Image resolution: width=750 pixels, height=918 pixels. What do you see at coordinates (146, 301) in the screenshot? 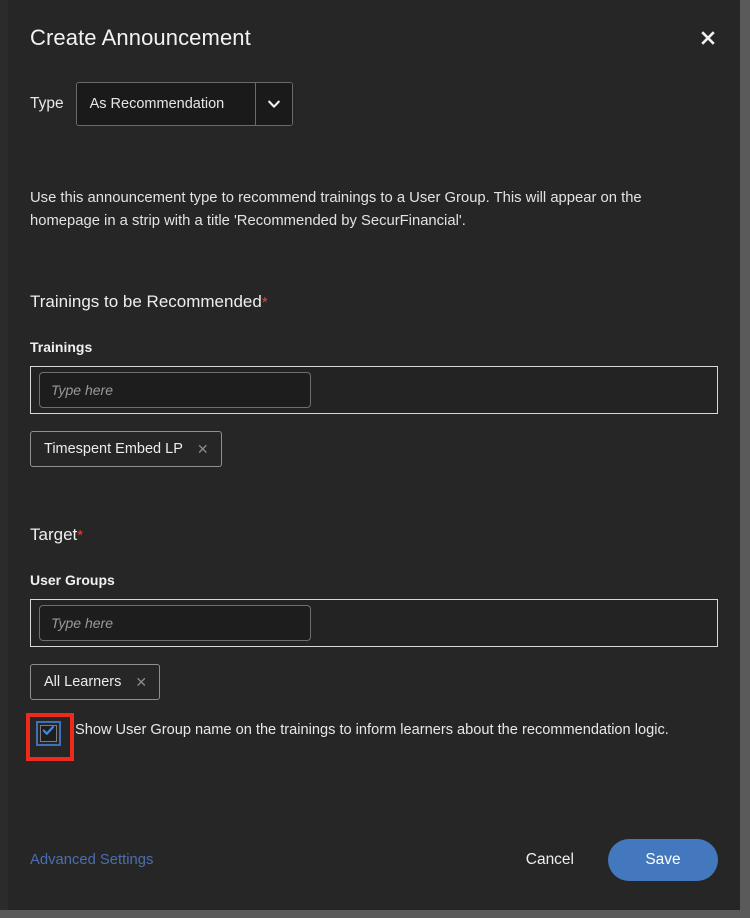
I see `trainings-section-heading-text: Trainings to be Recommended` at bounding box center [146, 301].